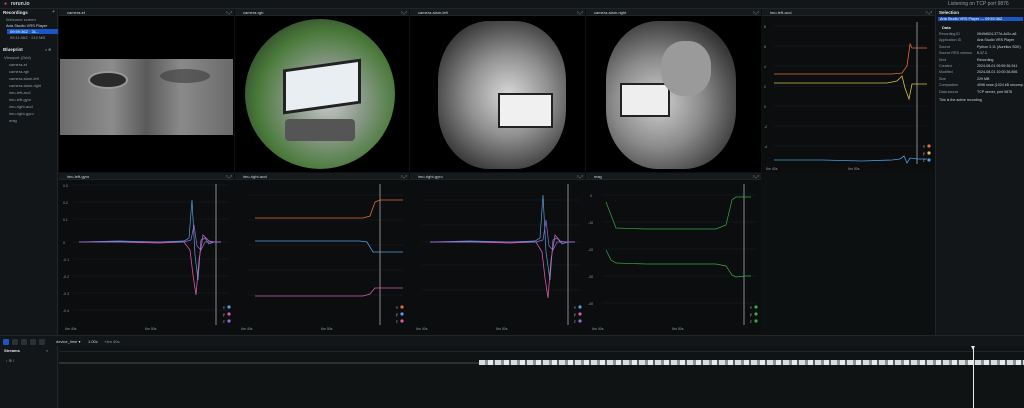 The height and width of the screenshot is (408, 1024). I want to click on play-icon, so click(6, 342).